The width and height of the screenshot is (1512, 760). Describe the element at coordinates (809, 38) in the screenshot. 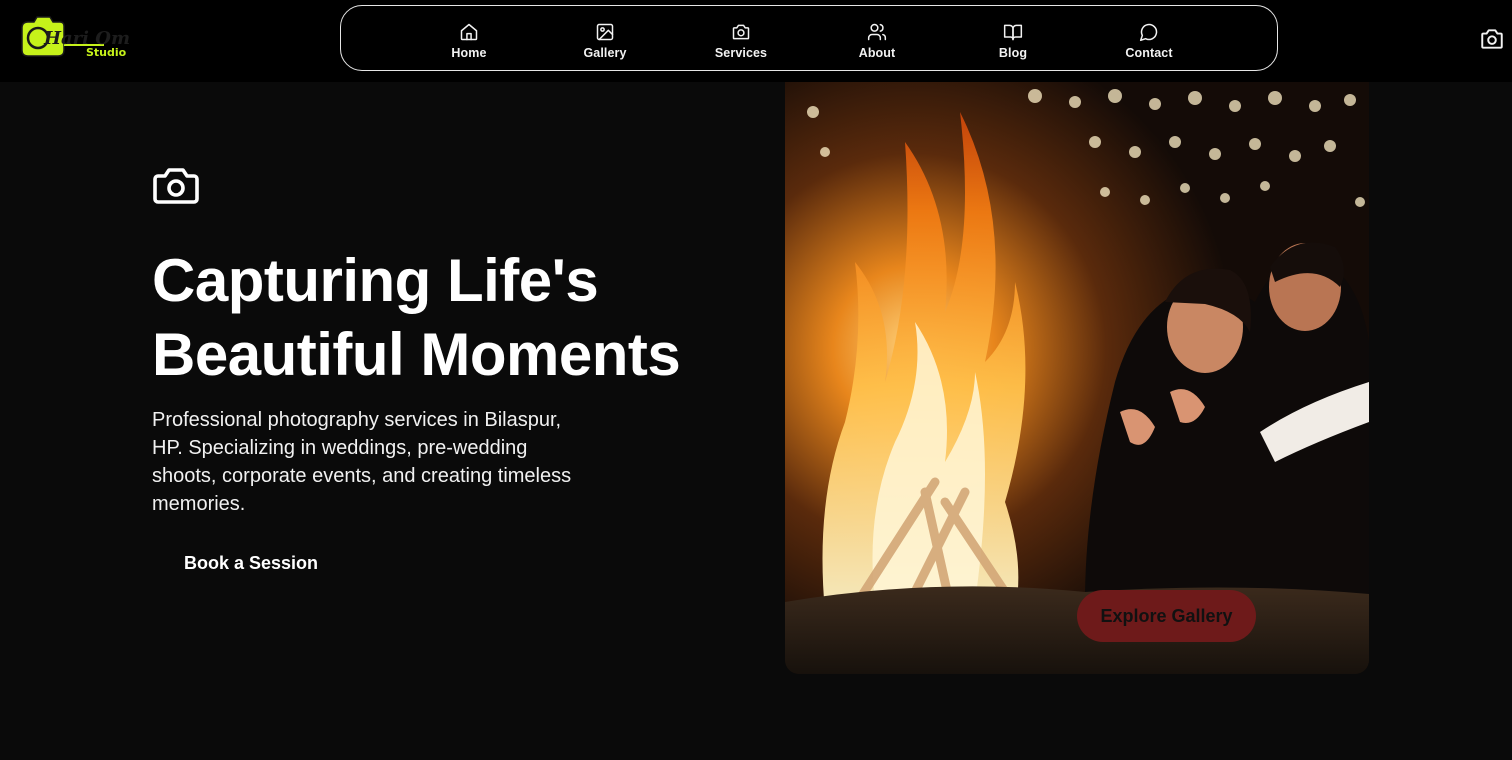

I see `main-nav: Home Gallery Services About Blog Contact` at that location.